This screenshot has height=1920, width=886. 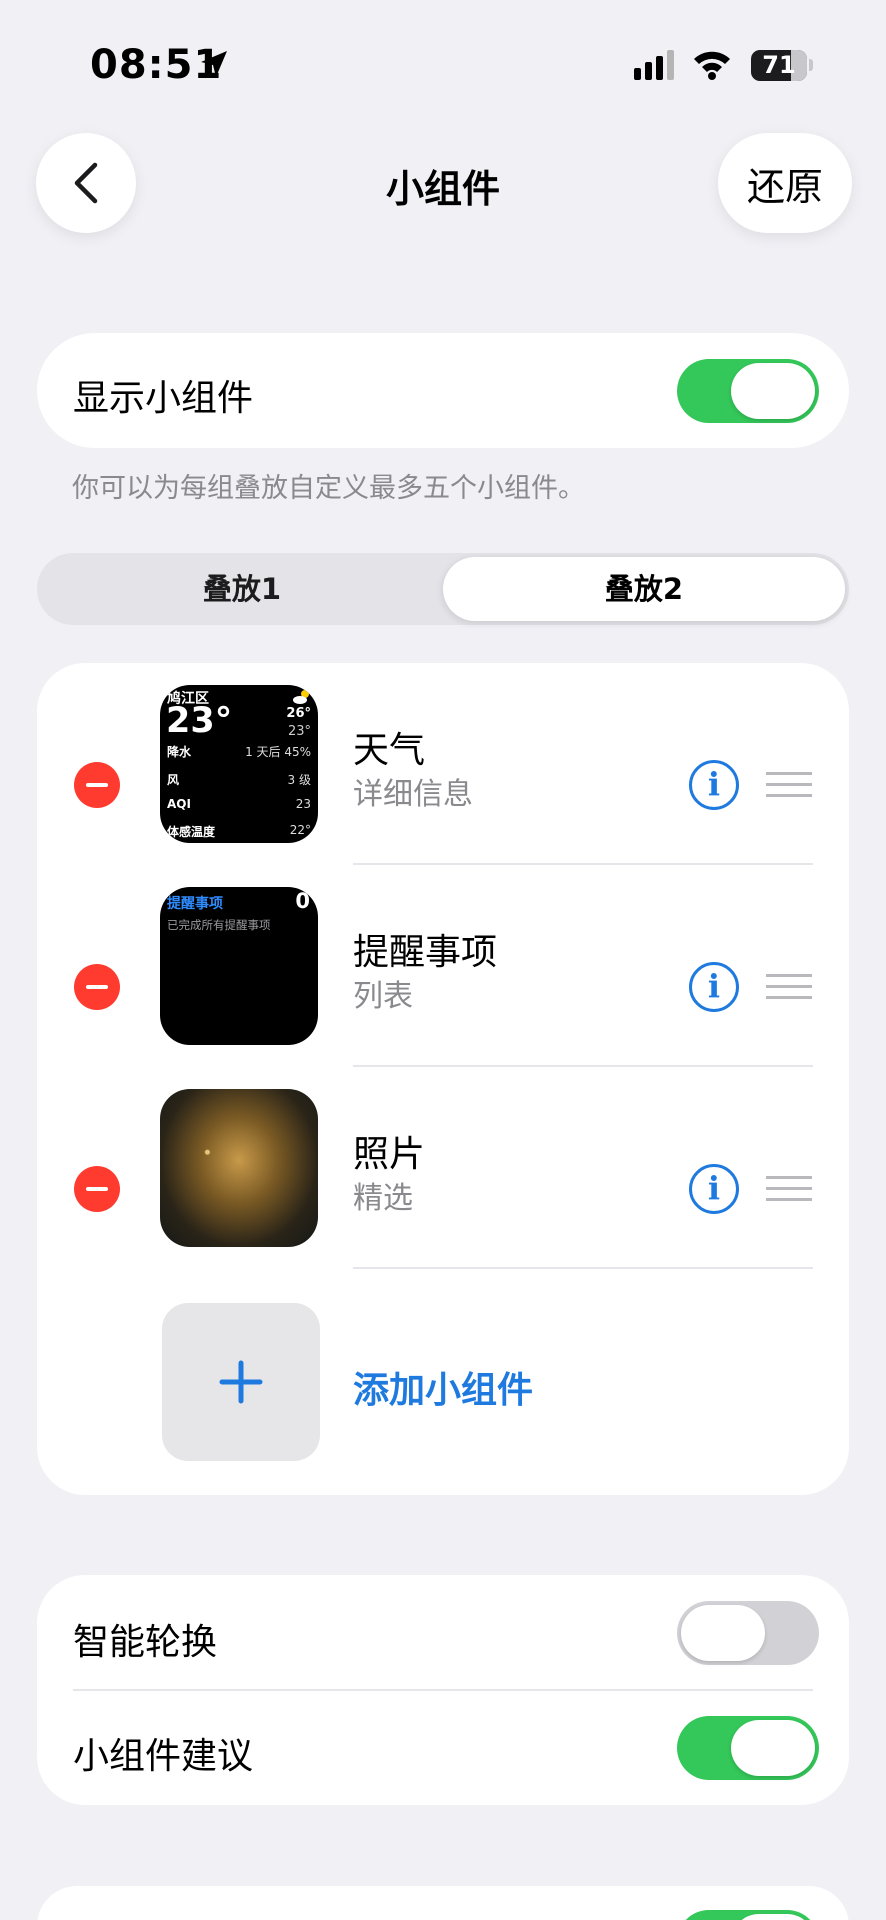 What do you see at coordinates (173, 780) in the screenshot?
I see `weather-row-label: 风` at bounding box center [173, 780].